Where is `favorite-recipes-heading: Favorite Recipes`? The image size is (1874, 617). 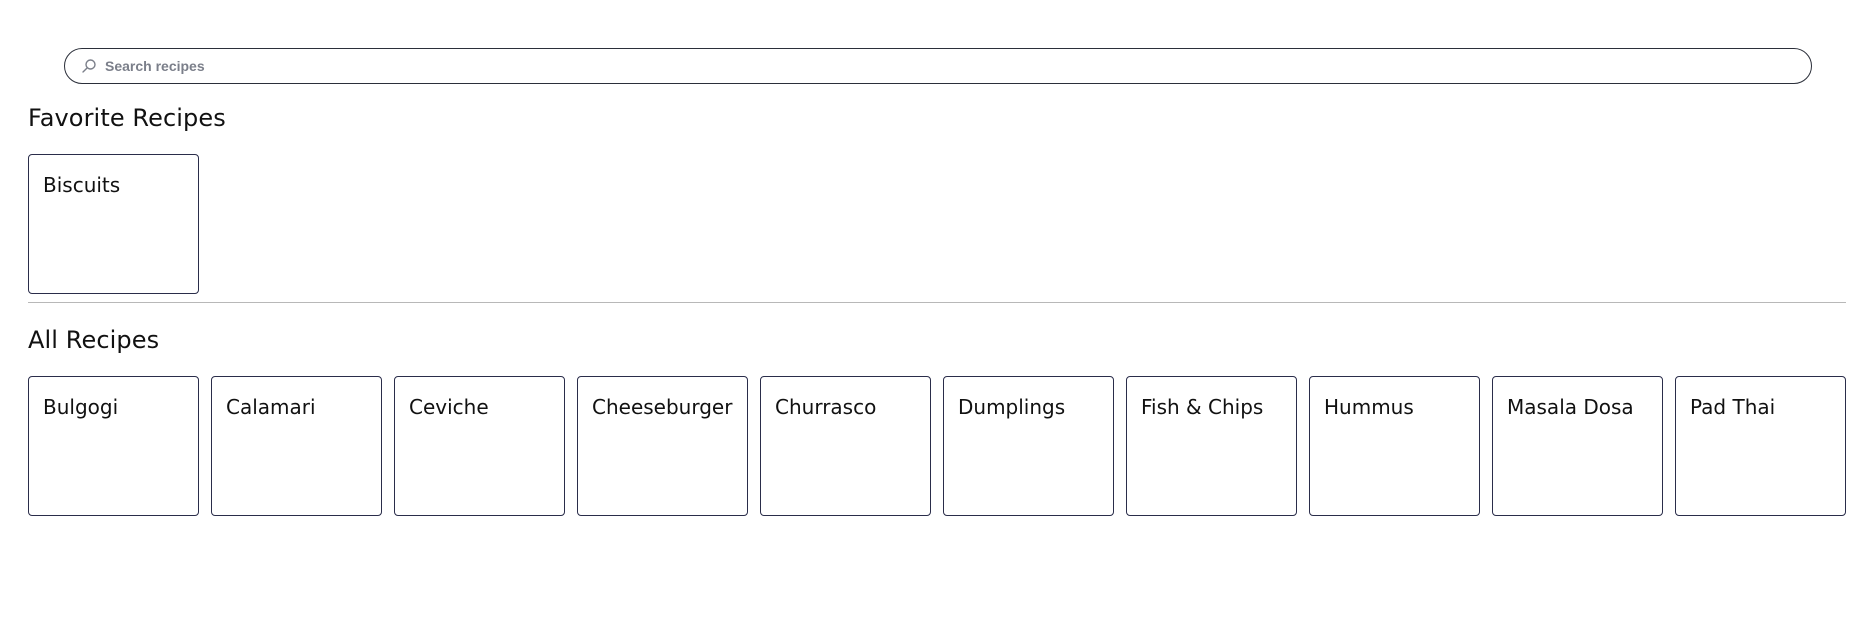 favorite-recipes-heading: Favorite Recipes is located at coordinates (127, 118).